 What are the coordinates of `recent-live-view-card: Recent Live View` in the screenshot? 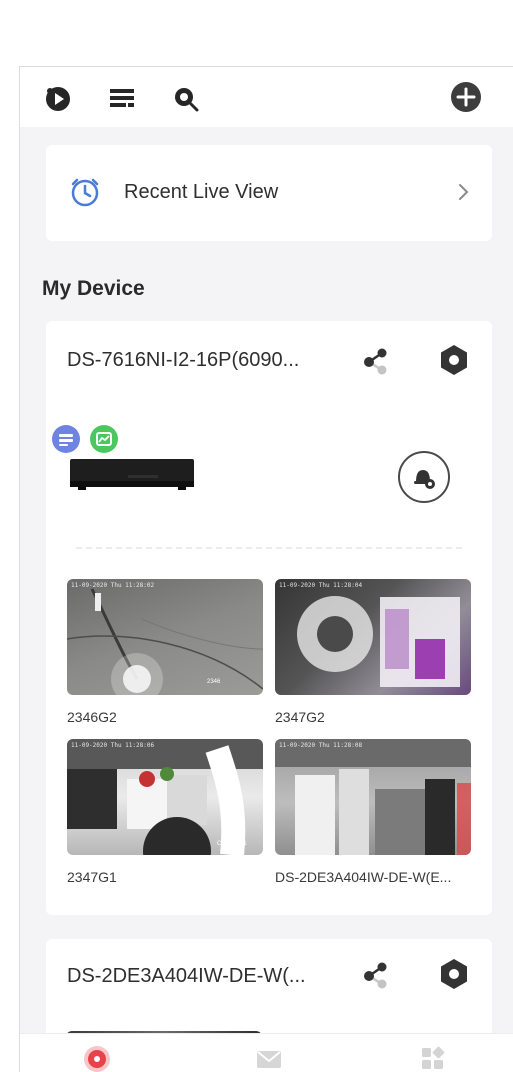 It's located at (269, 193).